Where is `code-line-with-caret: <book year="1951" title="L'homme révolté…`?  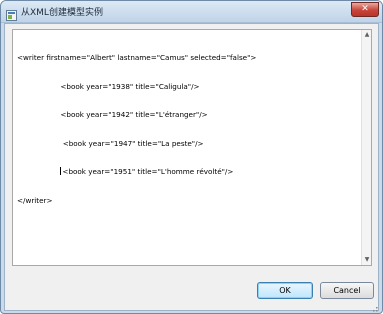
code-line-with-caret: <book year="1951" title="L'homme révolté… is located at coordinates (185, 172).